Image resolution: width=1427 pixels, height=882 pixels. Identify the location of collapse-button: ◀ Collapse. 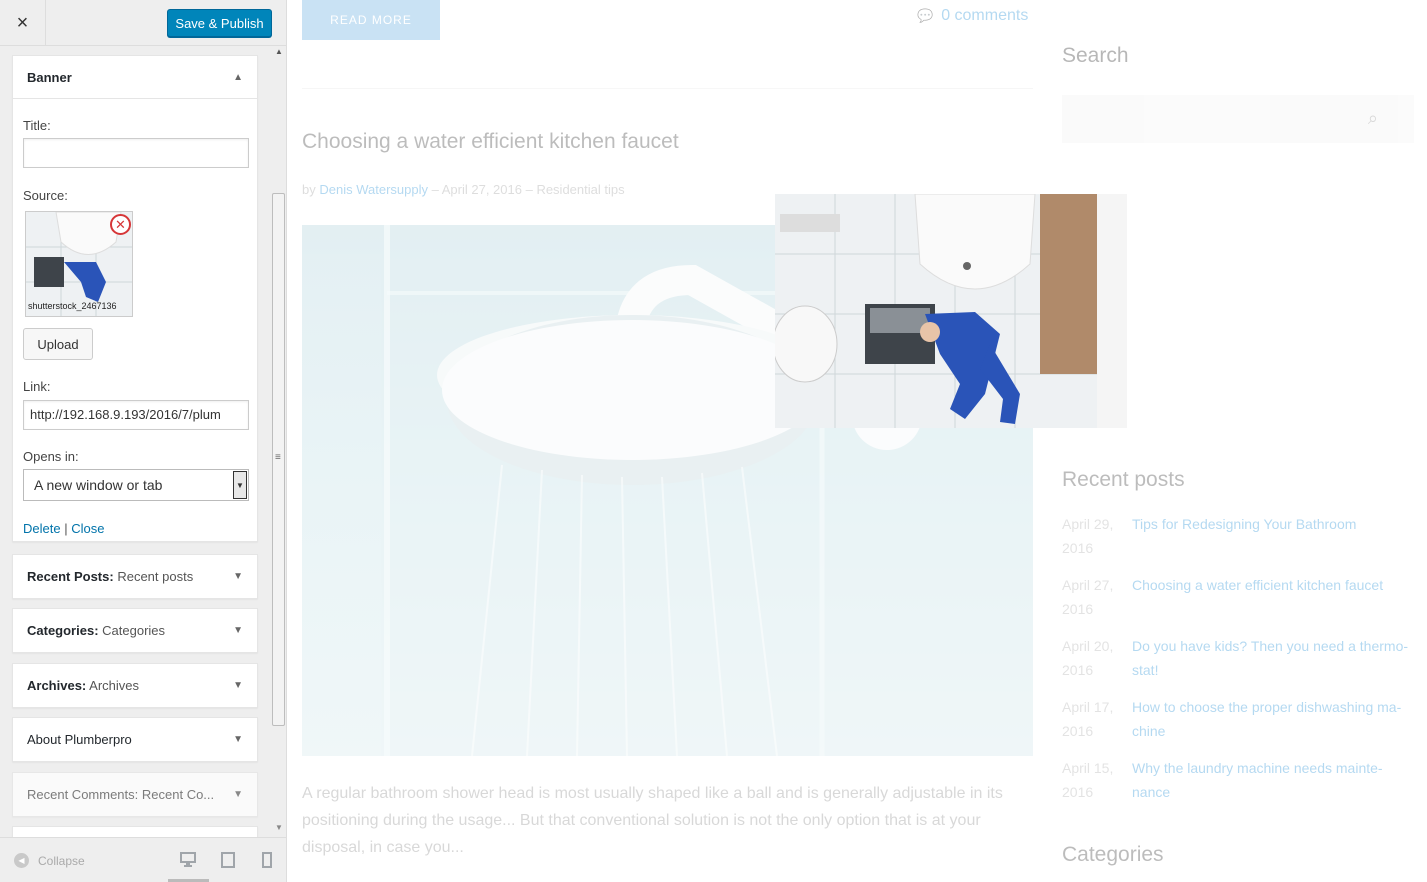
(49, 860).